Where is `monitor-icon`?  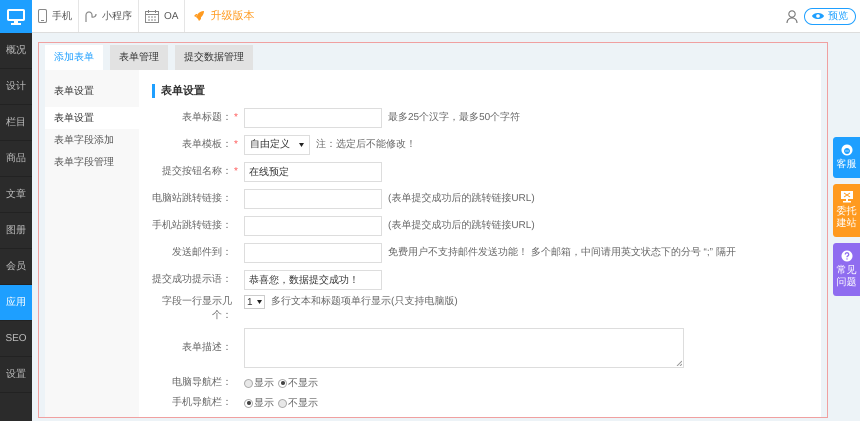 monitor-icon is located at coordinates (16, 16).